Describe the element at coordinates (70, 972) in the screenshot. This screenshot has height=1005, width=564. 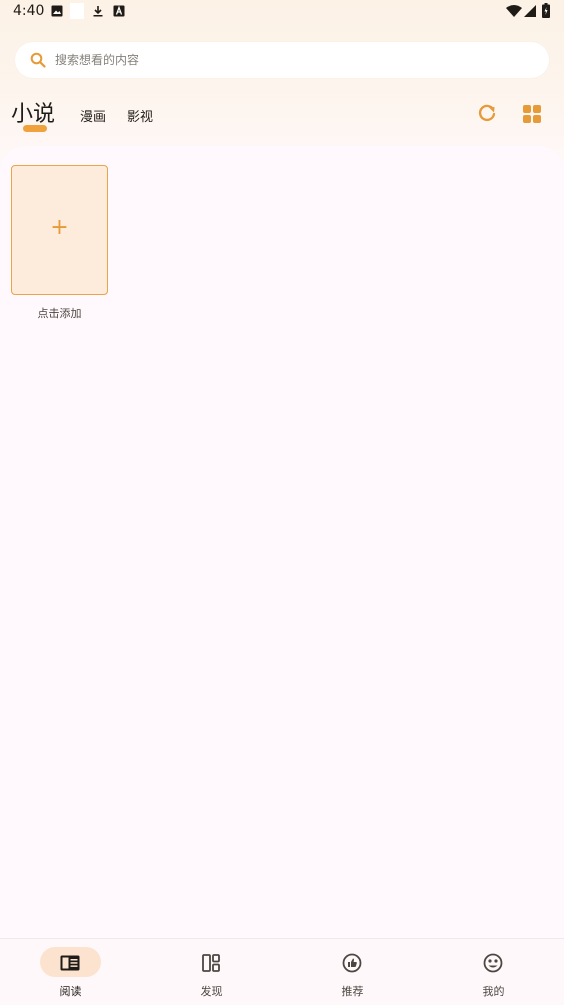
I see `nav-item-read: 阅读` at that location.